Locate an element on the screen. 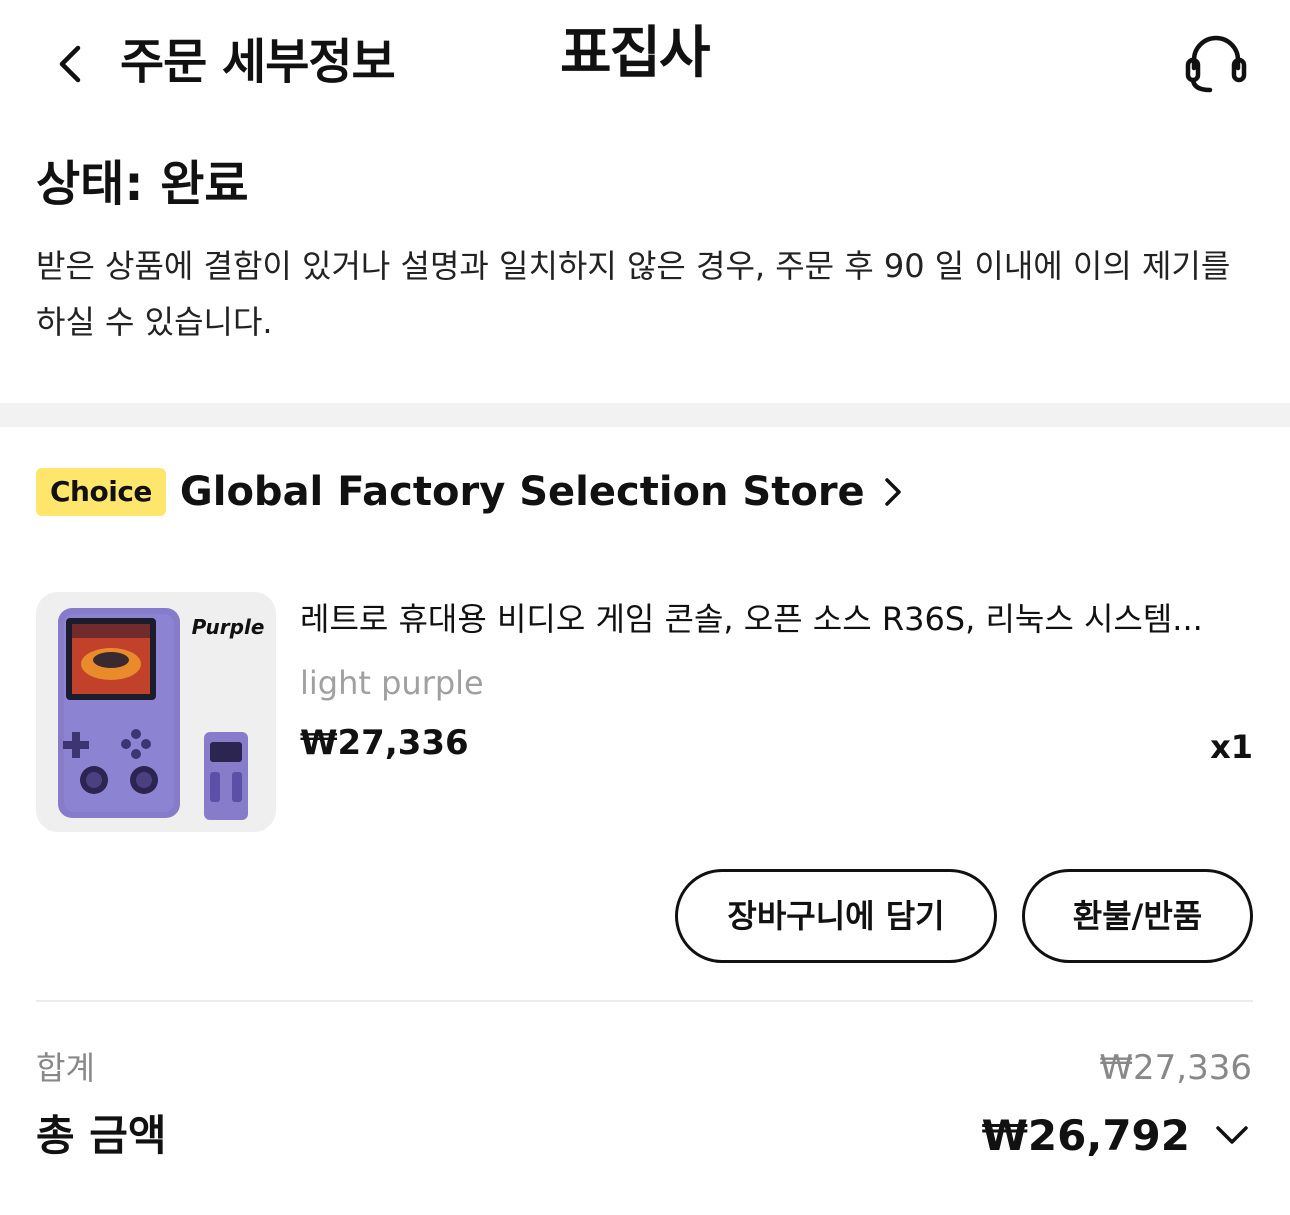  divider is located at coordinates (644, 1001).